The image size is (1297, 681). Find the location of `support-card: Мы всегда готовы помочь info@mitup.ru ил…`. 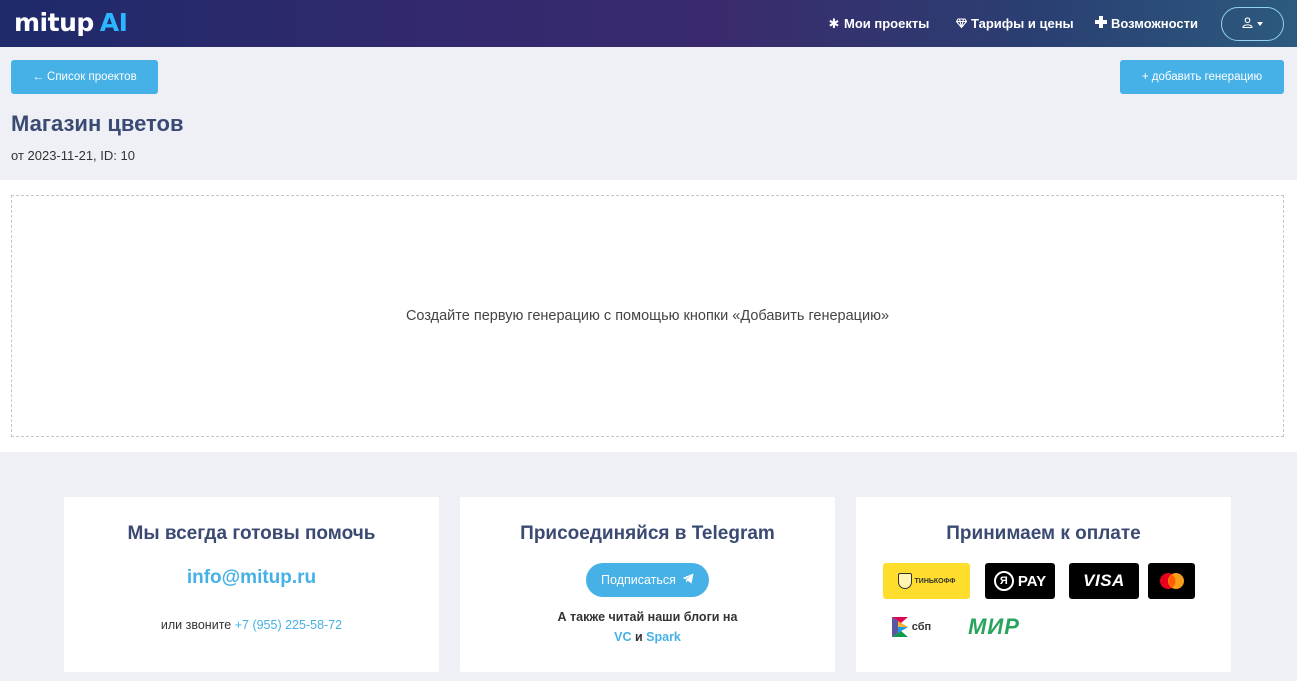

support-card: Мы всегда готовы помочь info@mitup.ru ил… is located at coordinates (251, 584).